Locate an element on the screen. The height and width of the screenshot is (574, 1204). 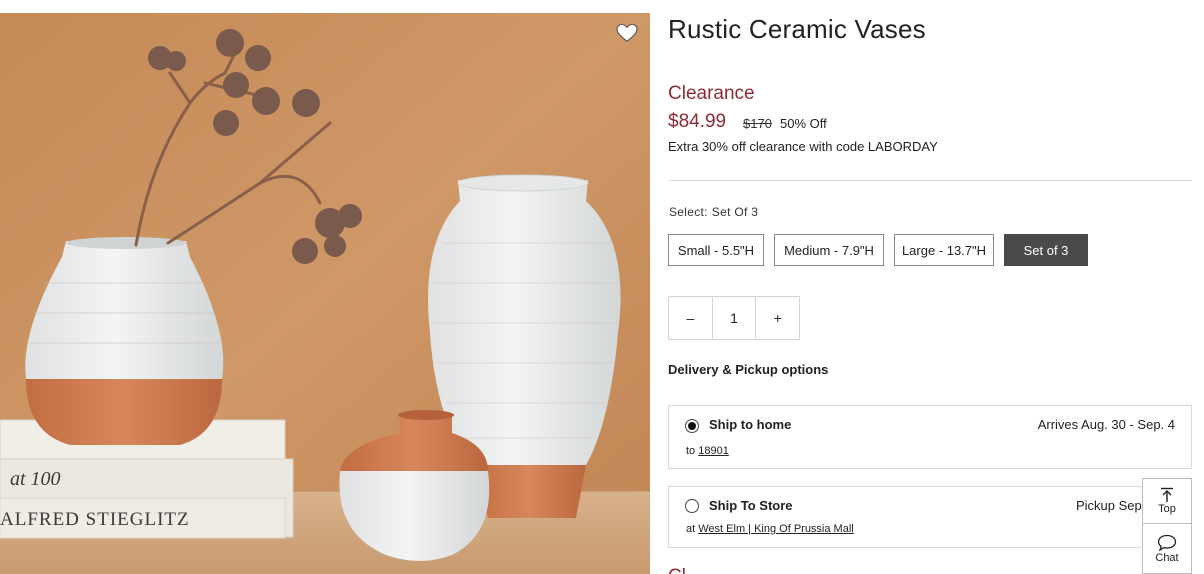
chat-button: Chat is located at coordinates (1167, 549).